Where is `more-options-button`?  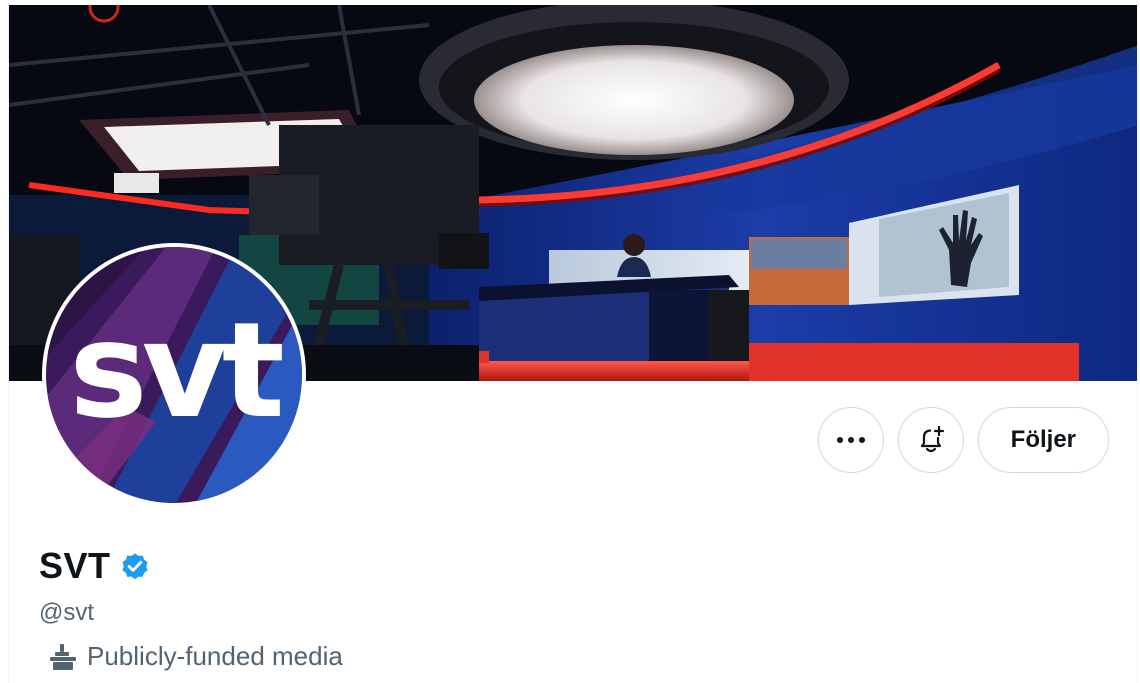
more-options-button is located at coordinates (850, 440).